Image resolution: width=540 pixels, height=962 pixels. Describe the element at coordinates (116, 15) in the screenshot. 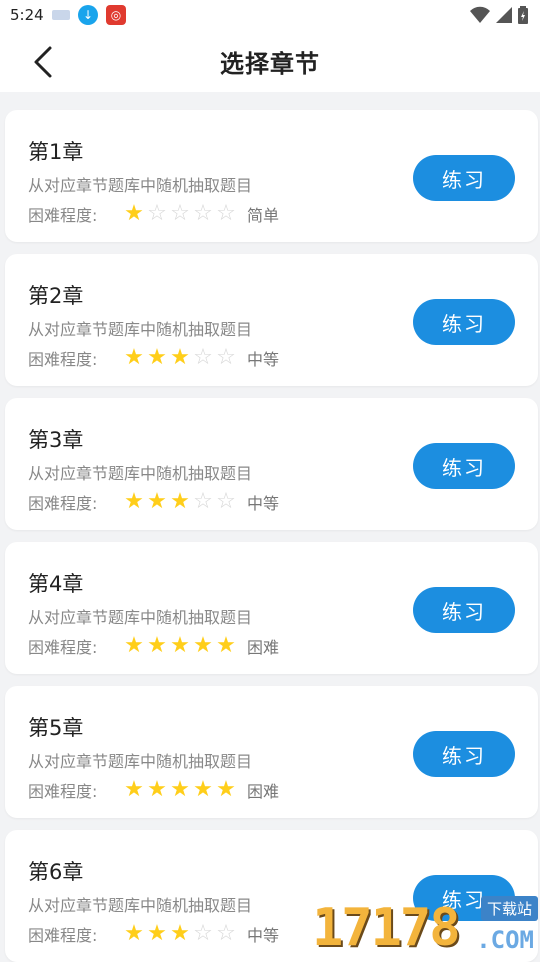

I see `app-badge-icon: ◎` at that location.